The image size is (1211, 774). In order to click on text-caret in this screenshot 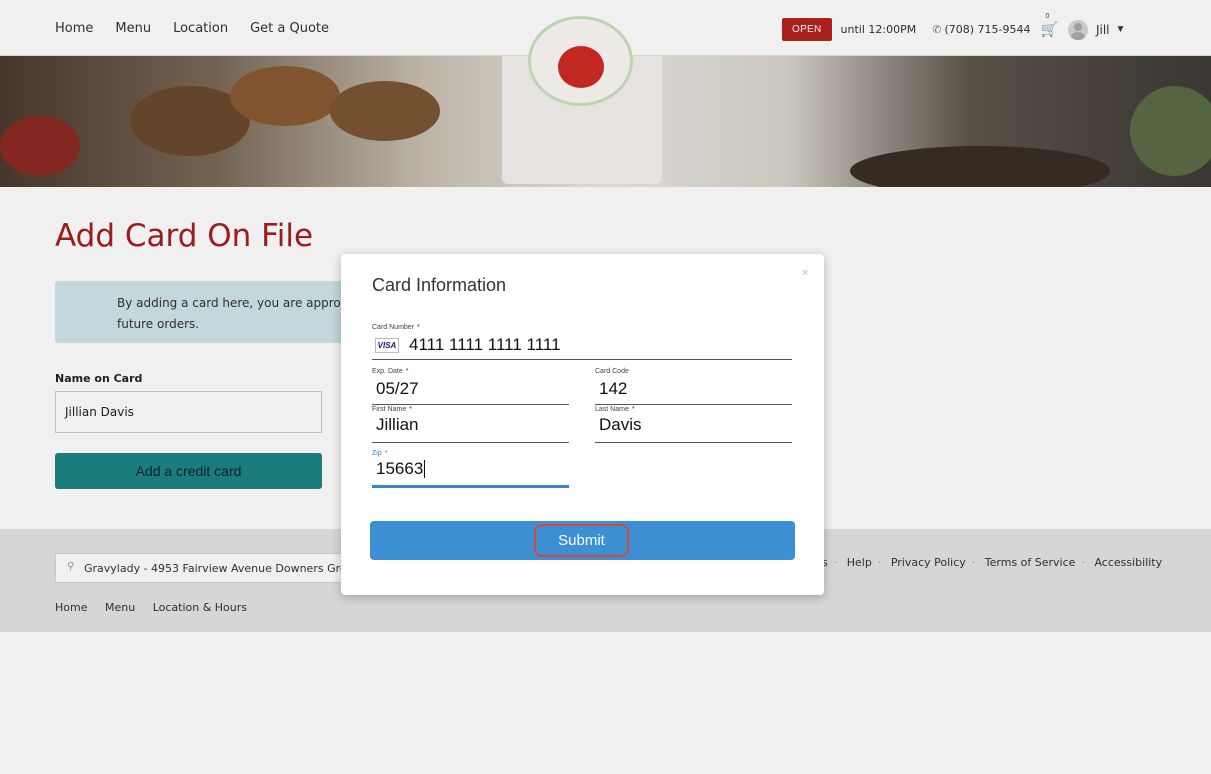, I will do `click(425, 469)`.